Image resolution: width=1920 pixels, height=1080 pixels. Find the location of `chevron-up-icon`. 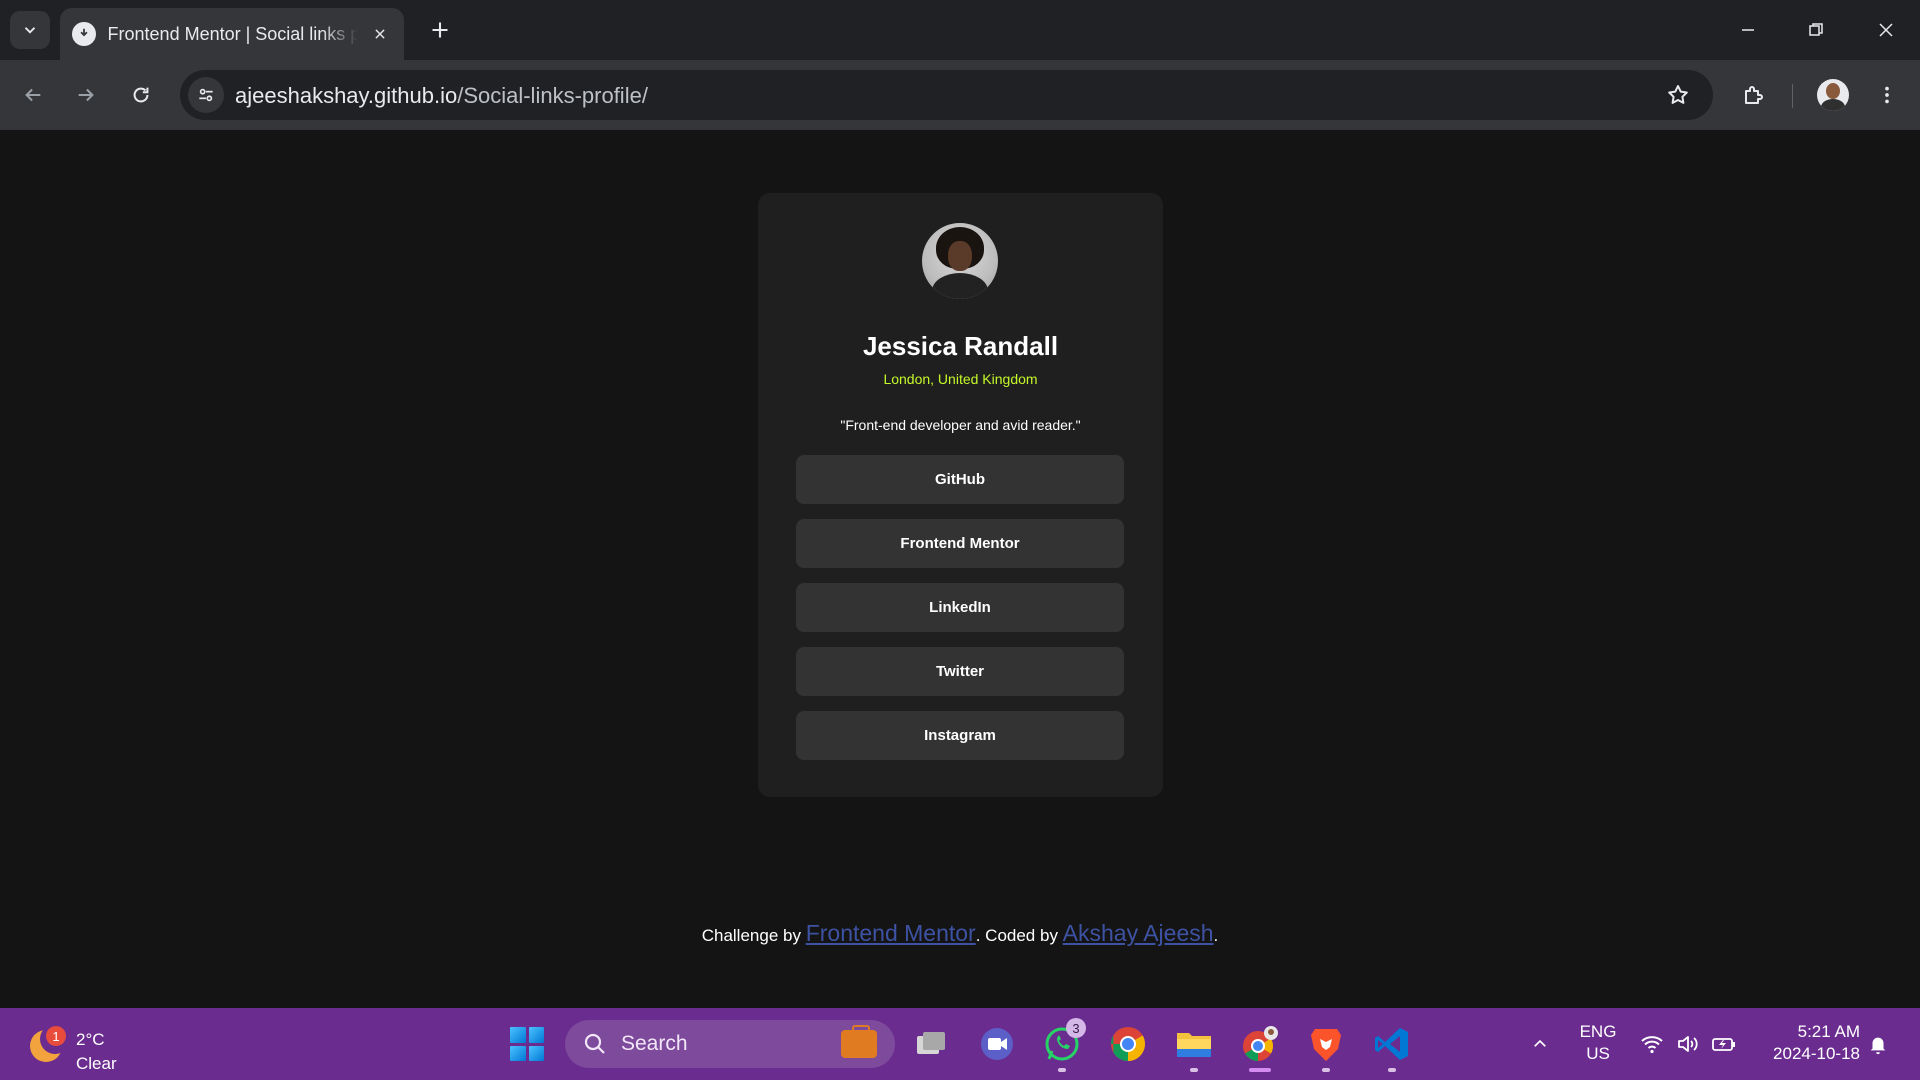

chevron-up-icon is located at coordinates (1540, 1043).